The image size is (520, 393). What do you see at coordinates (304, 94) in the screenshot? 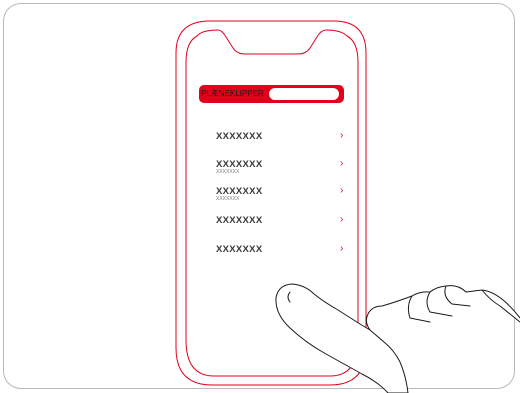
I see `search-input` at bounding box center [304, 94].